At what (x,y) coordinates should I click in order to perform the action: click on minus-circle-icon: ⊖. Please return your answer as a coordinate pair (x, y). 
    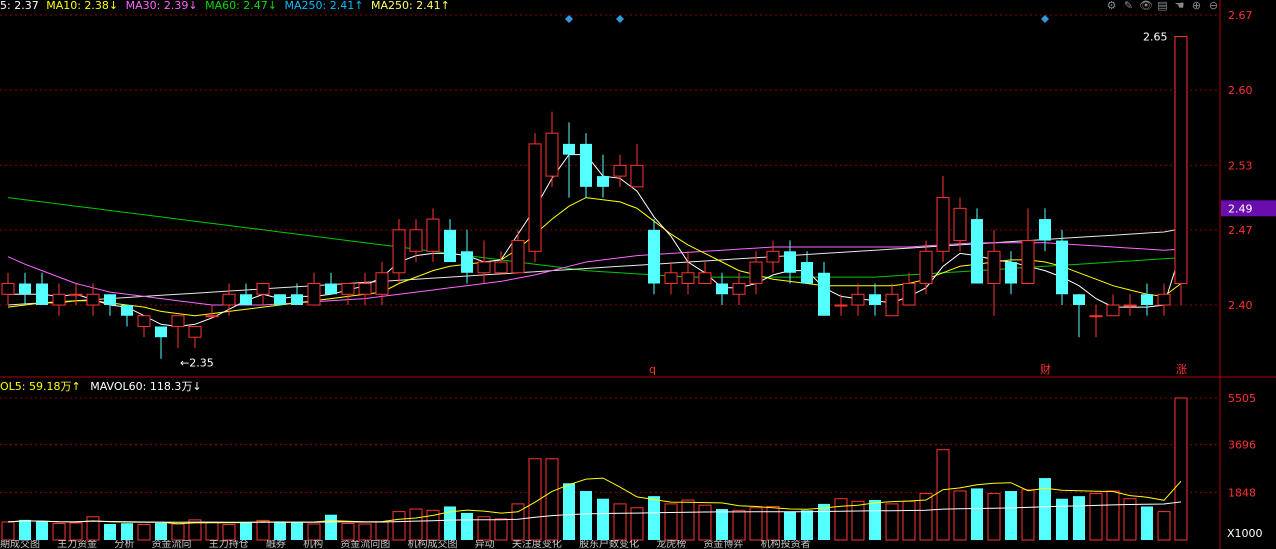
    Looking at the image, I should click on (1213, 6).